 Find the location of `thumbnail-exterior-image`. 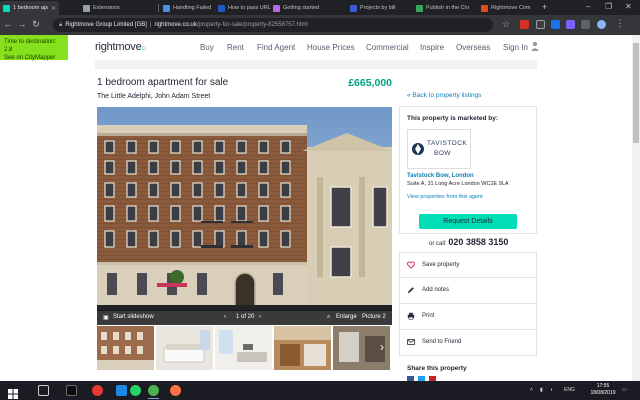

thumbnail-exterior-image is located at coordinates (125, 348).